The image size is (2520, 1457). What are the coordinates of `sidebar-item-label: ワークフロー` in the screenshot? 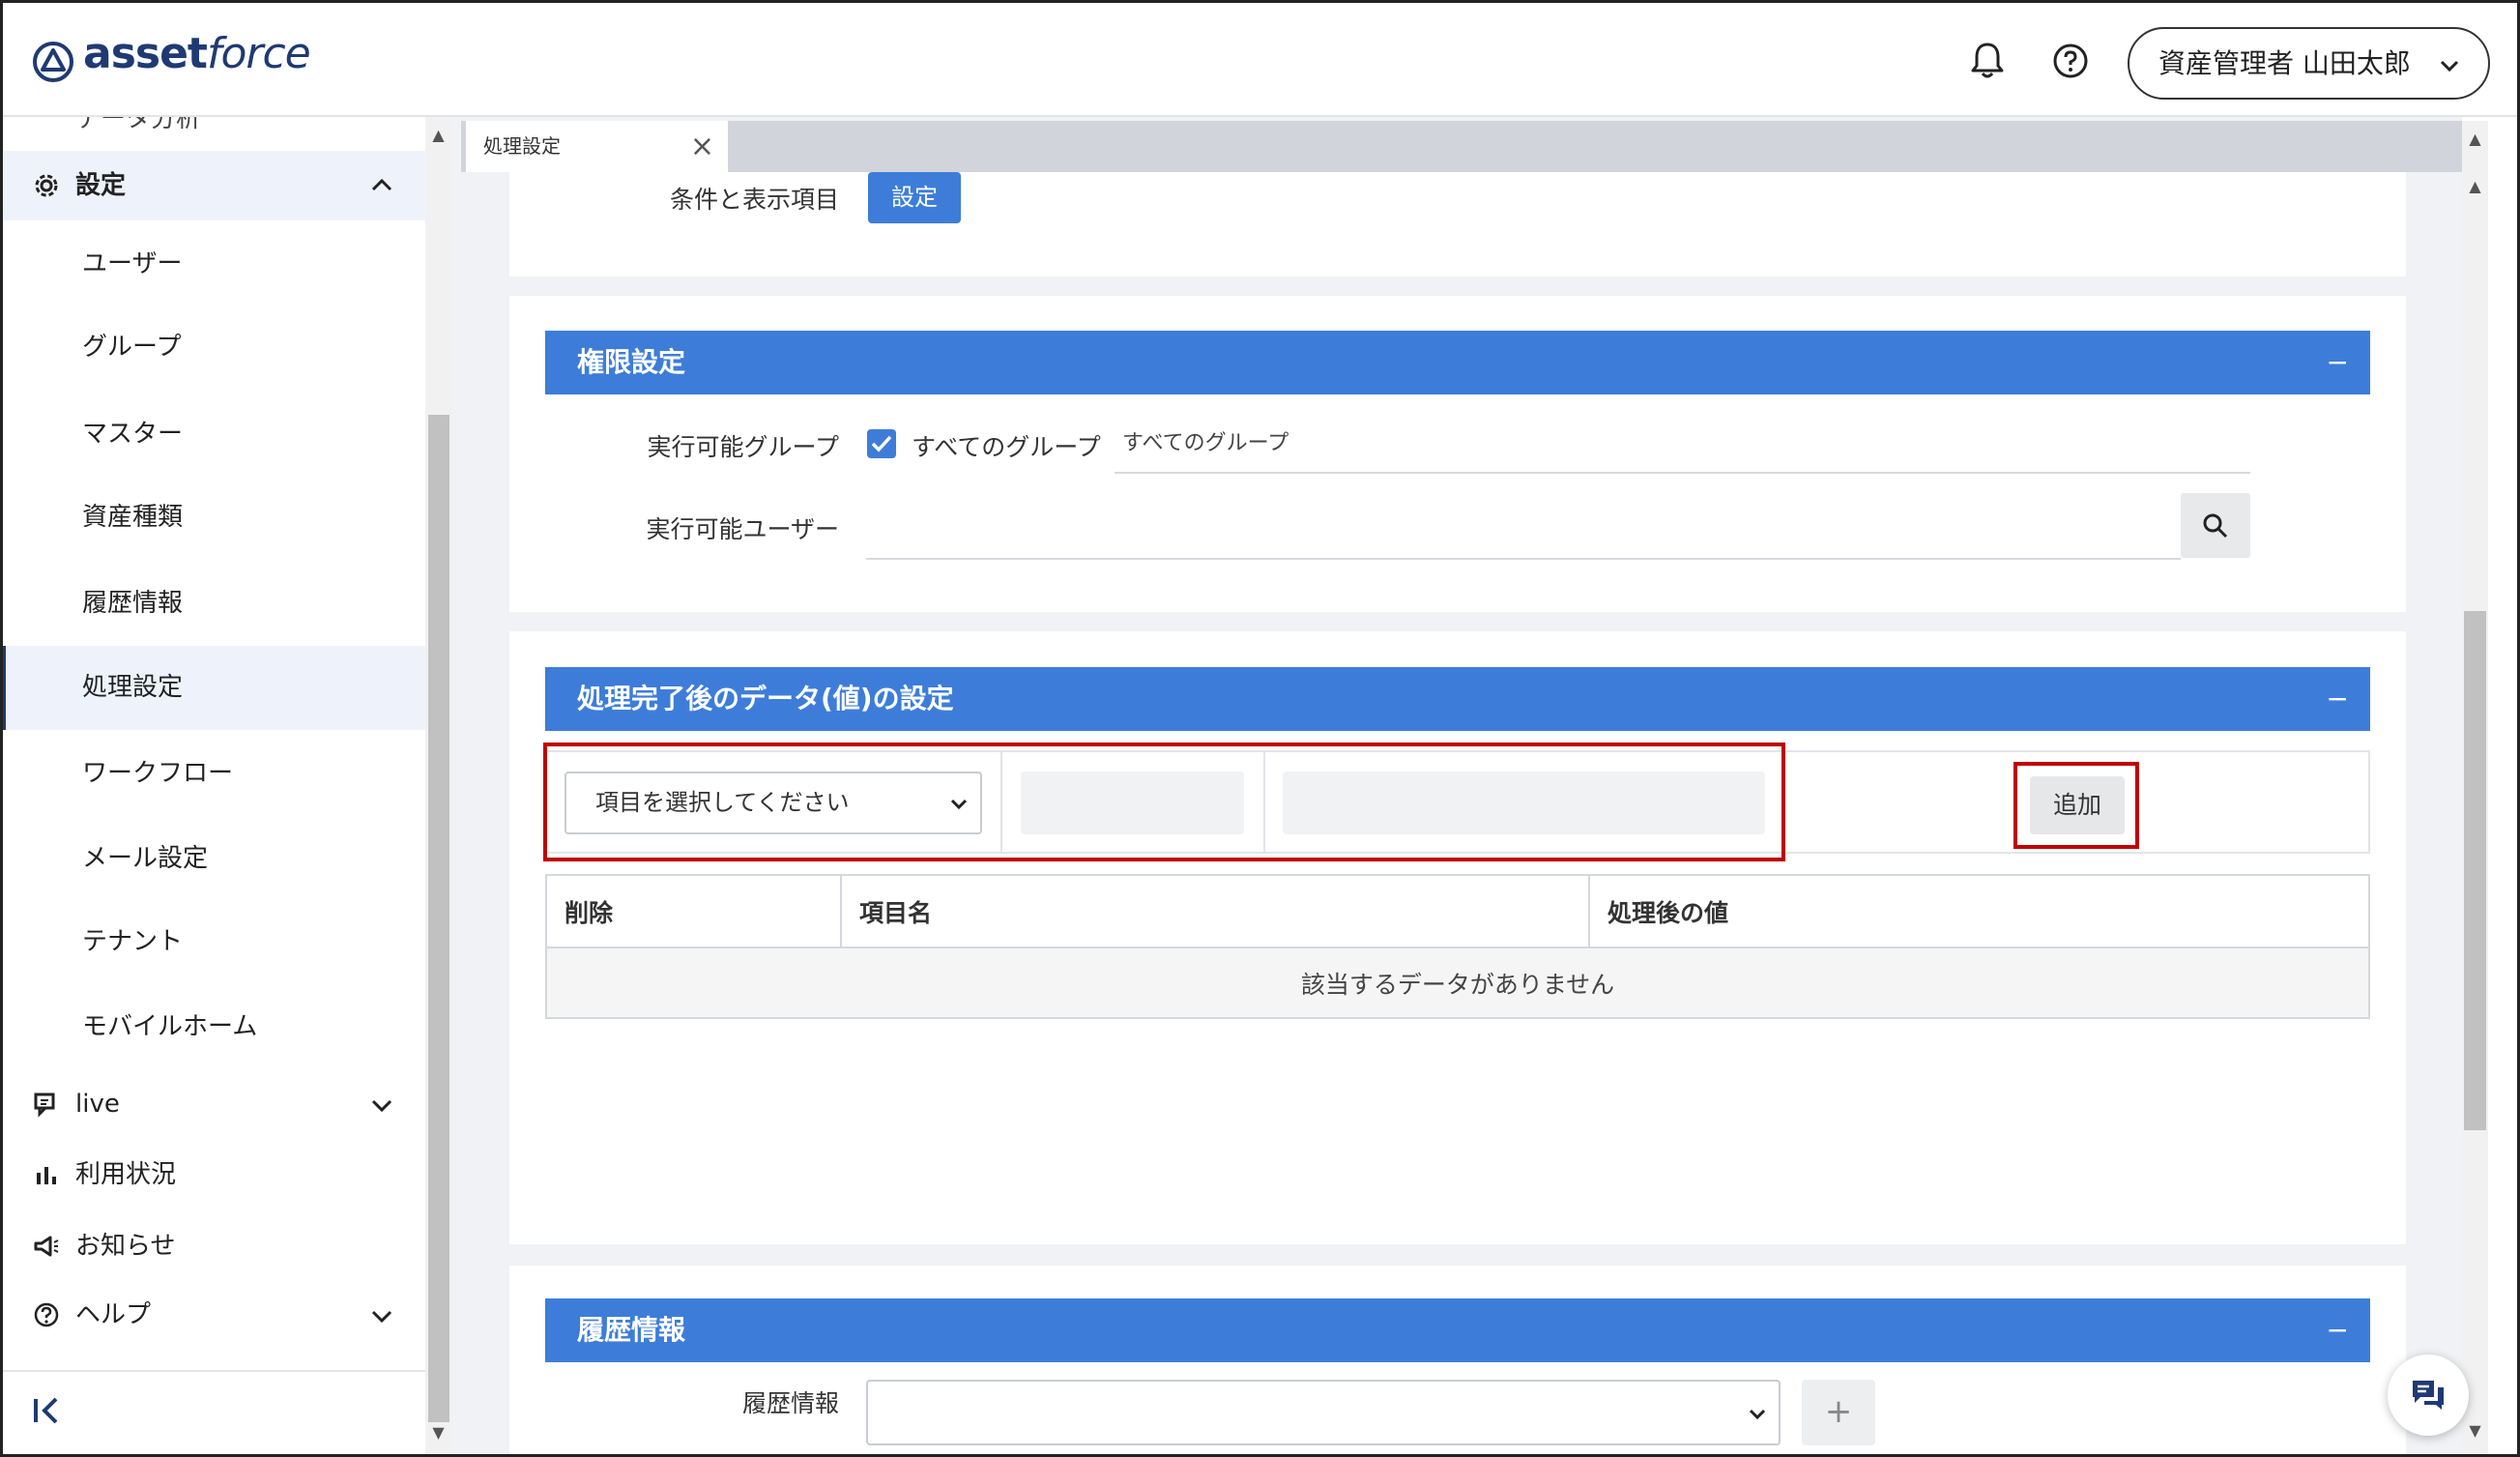 It's located at (158, 773).